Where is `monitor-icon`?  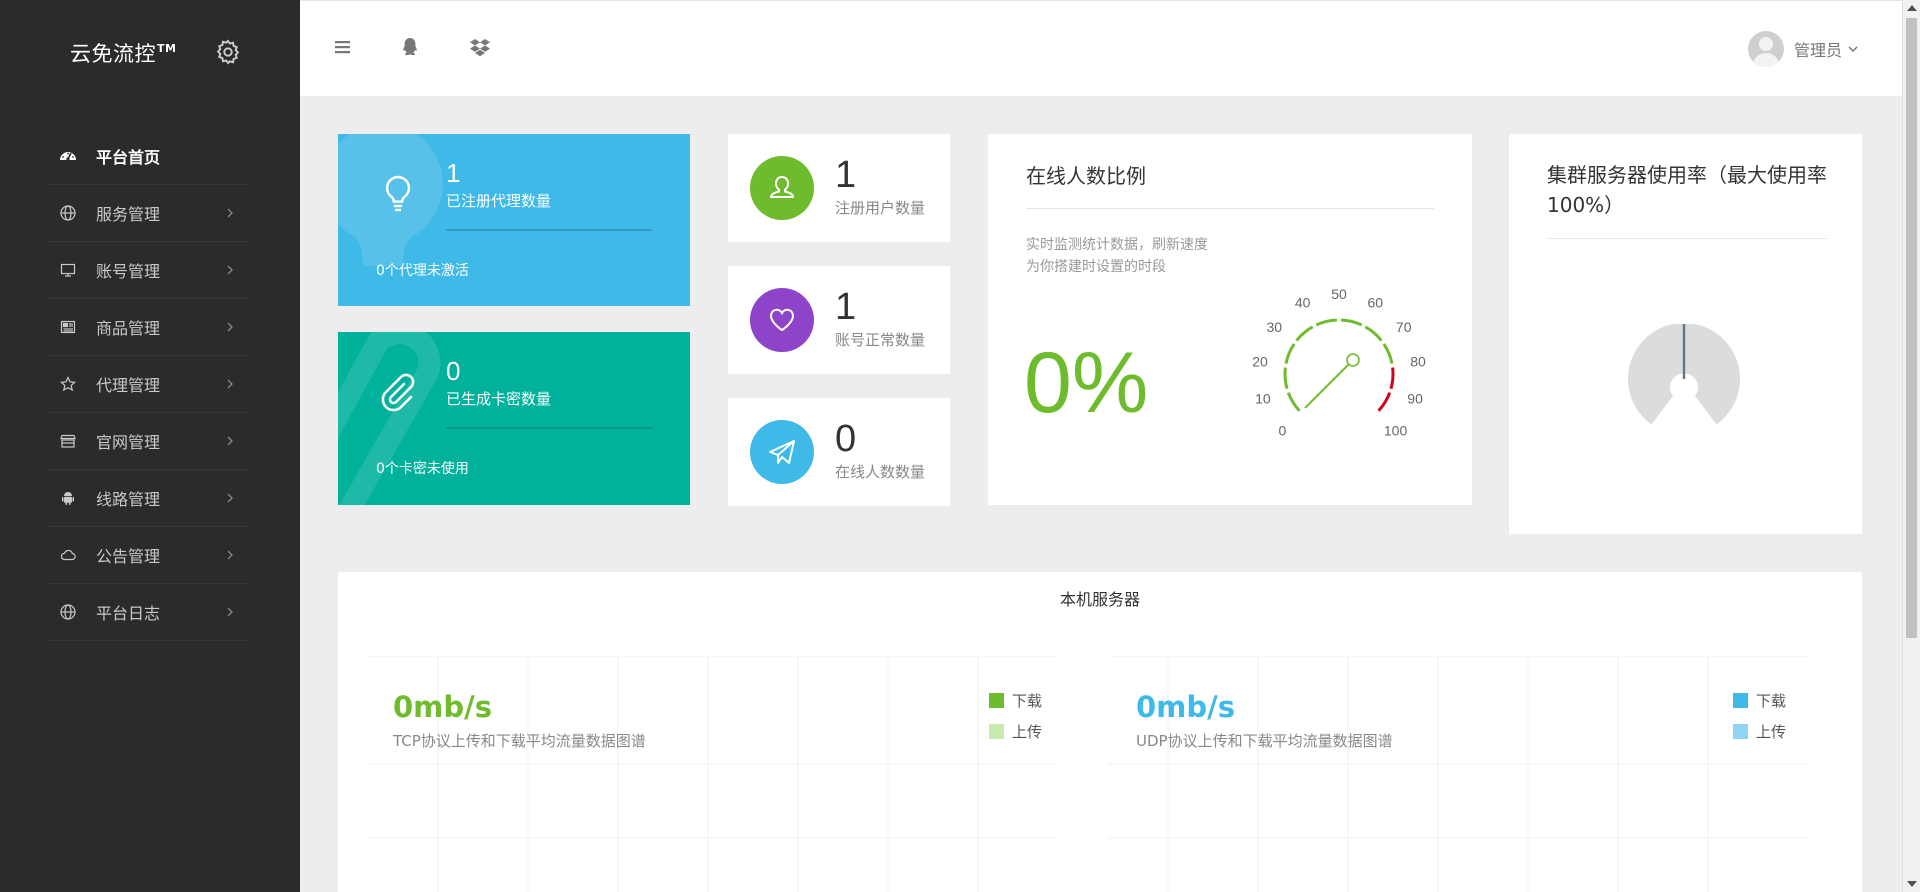 monitor-icon is located at coordinates (68, 270).